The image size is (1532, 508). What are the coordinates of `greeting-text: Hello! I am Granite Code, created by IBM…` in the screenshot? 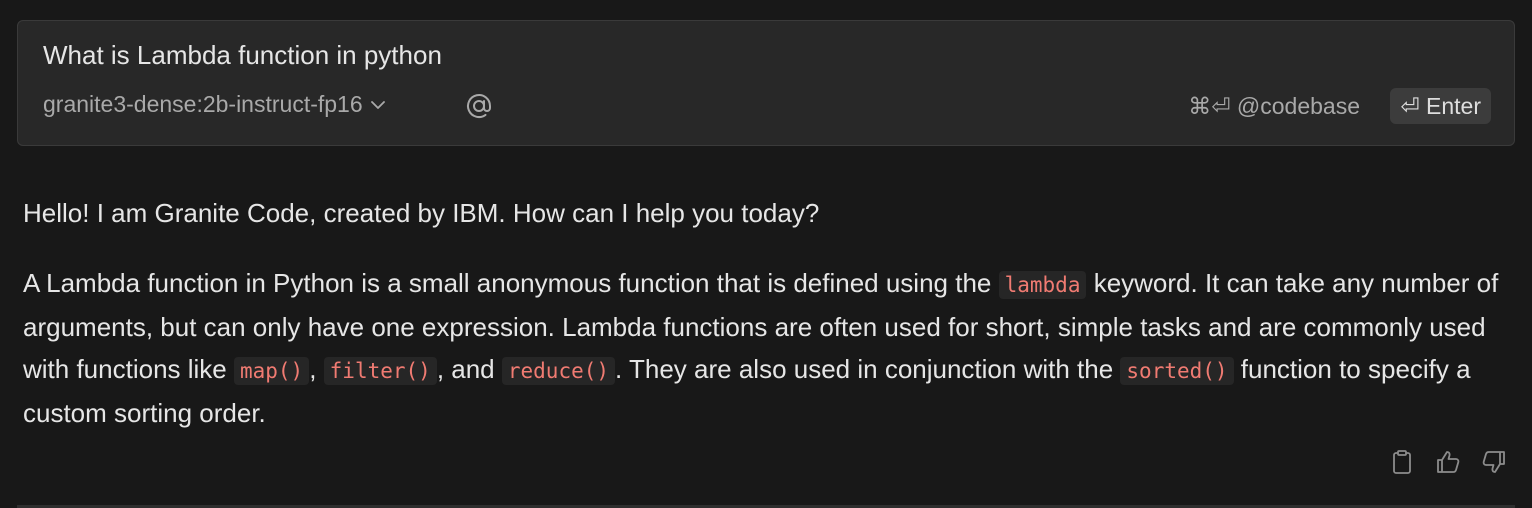 It's located at (421, 213).